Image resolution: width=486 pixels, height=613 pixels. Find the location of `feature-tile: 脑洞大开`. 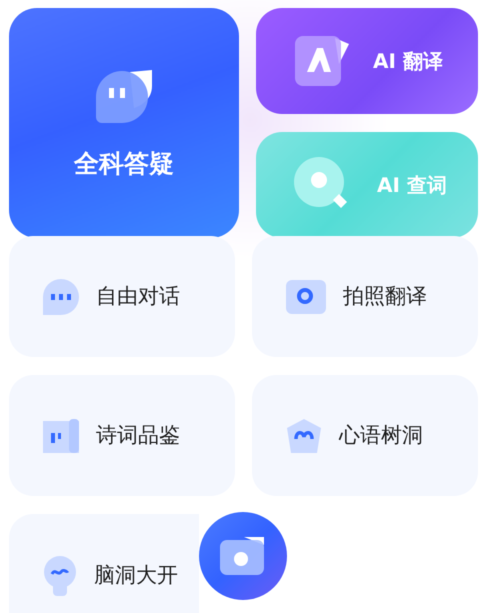

feature-tile: 脑洞大开 is located at coordinates (104, 563).